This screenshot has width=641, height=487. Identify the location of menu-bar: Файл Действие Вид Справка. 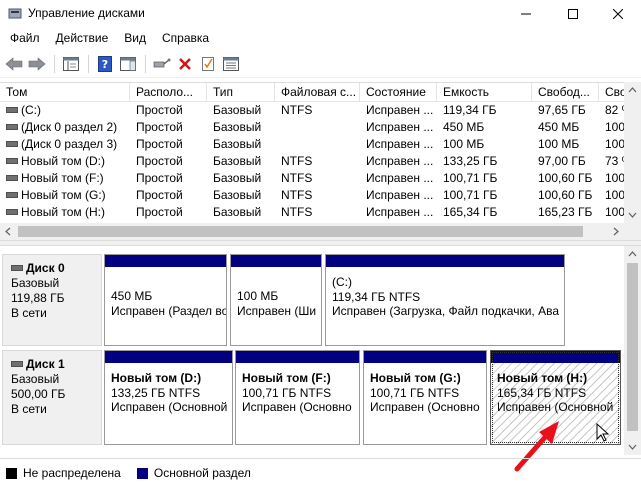
(320, 38).